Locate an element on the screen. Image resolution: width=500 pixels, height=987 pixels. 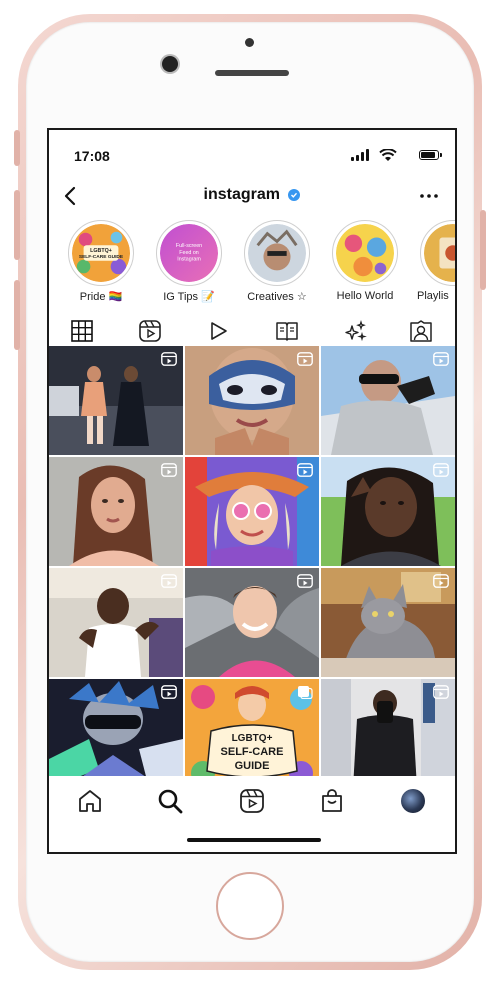
highlight-hello-world: Hello World is located at coordinates (365, 261).